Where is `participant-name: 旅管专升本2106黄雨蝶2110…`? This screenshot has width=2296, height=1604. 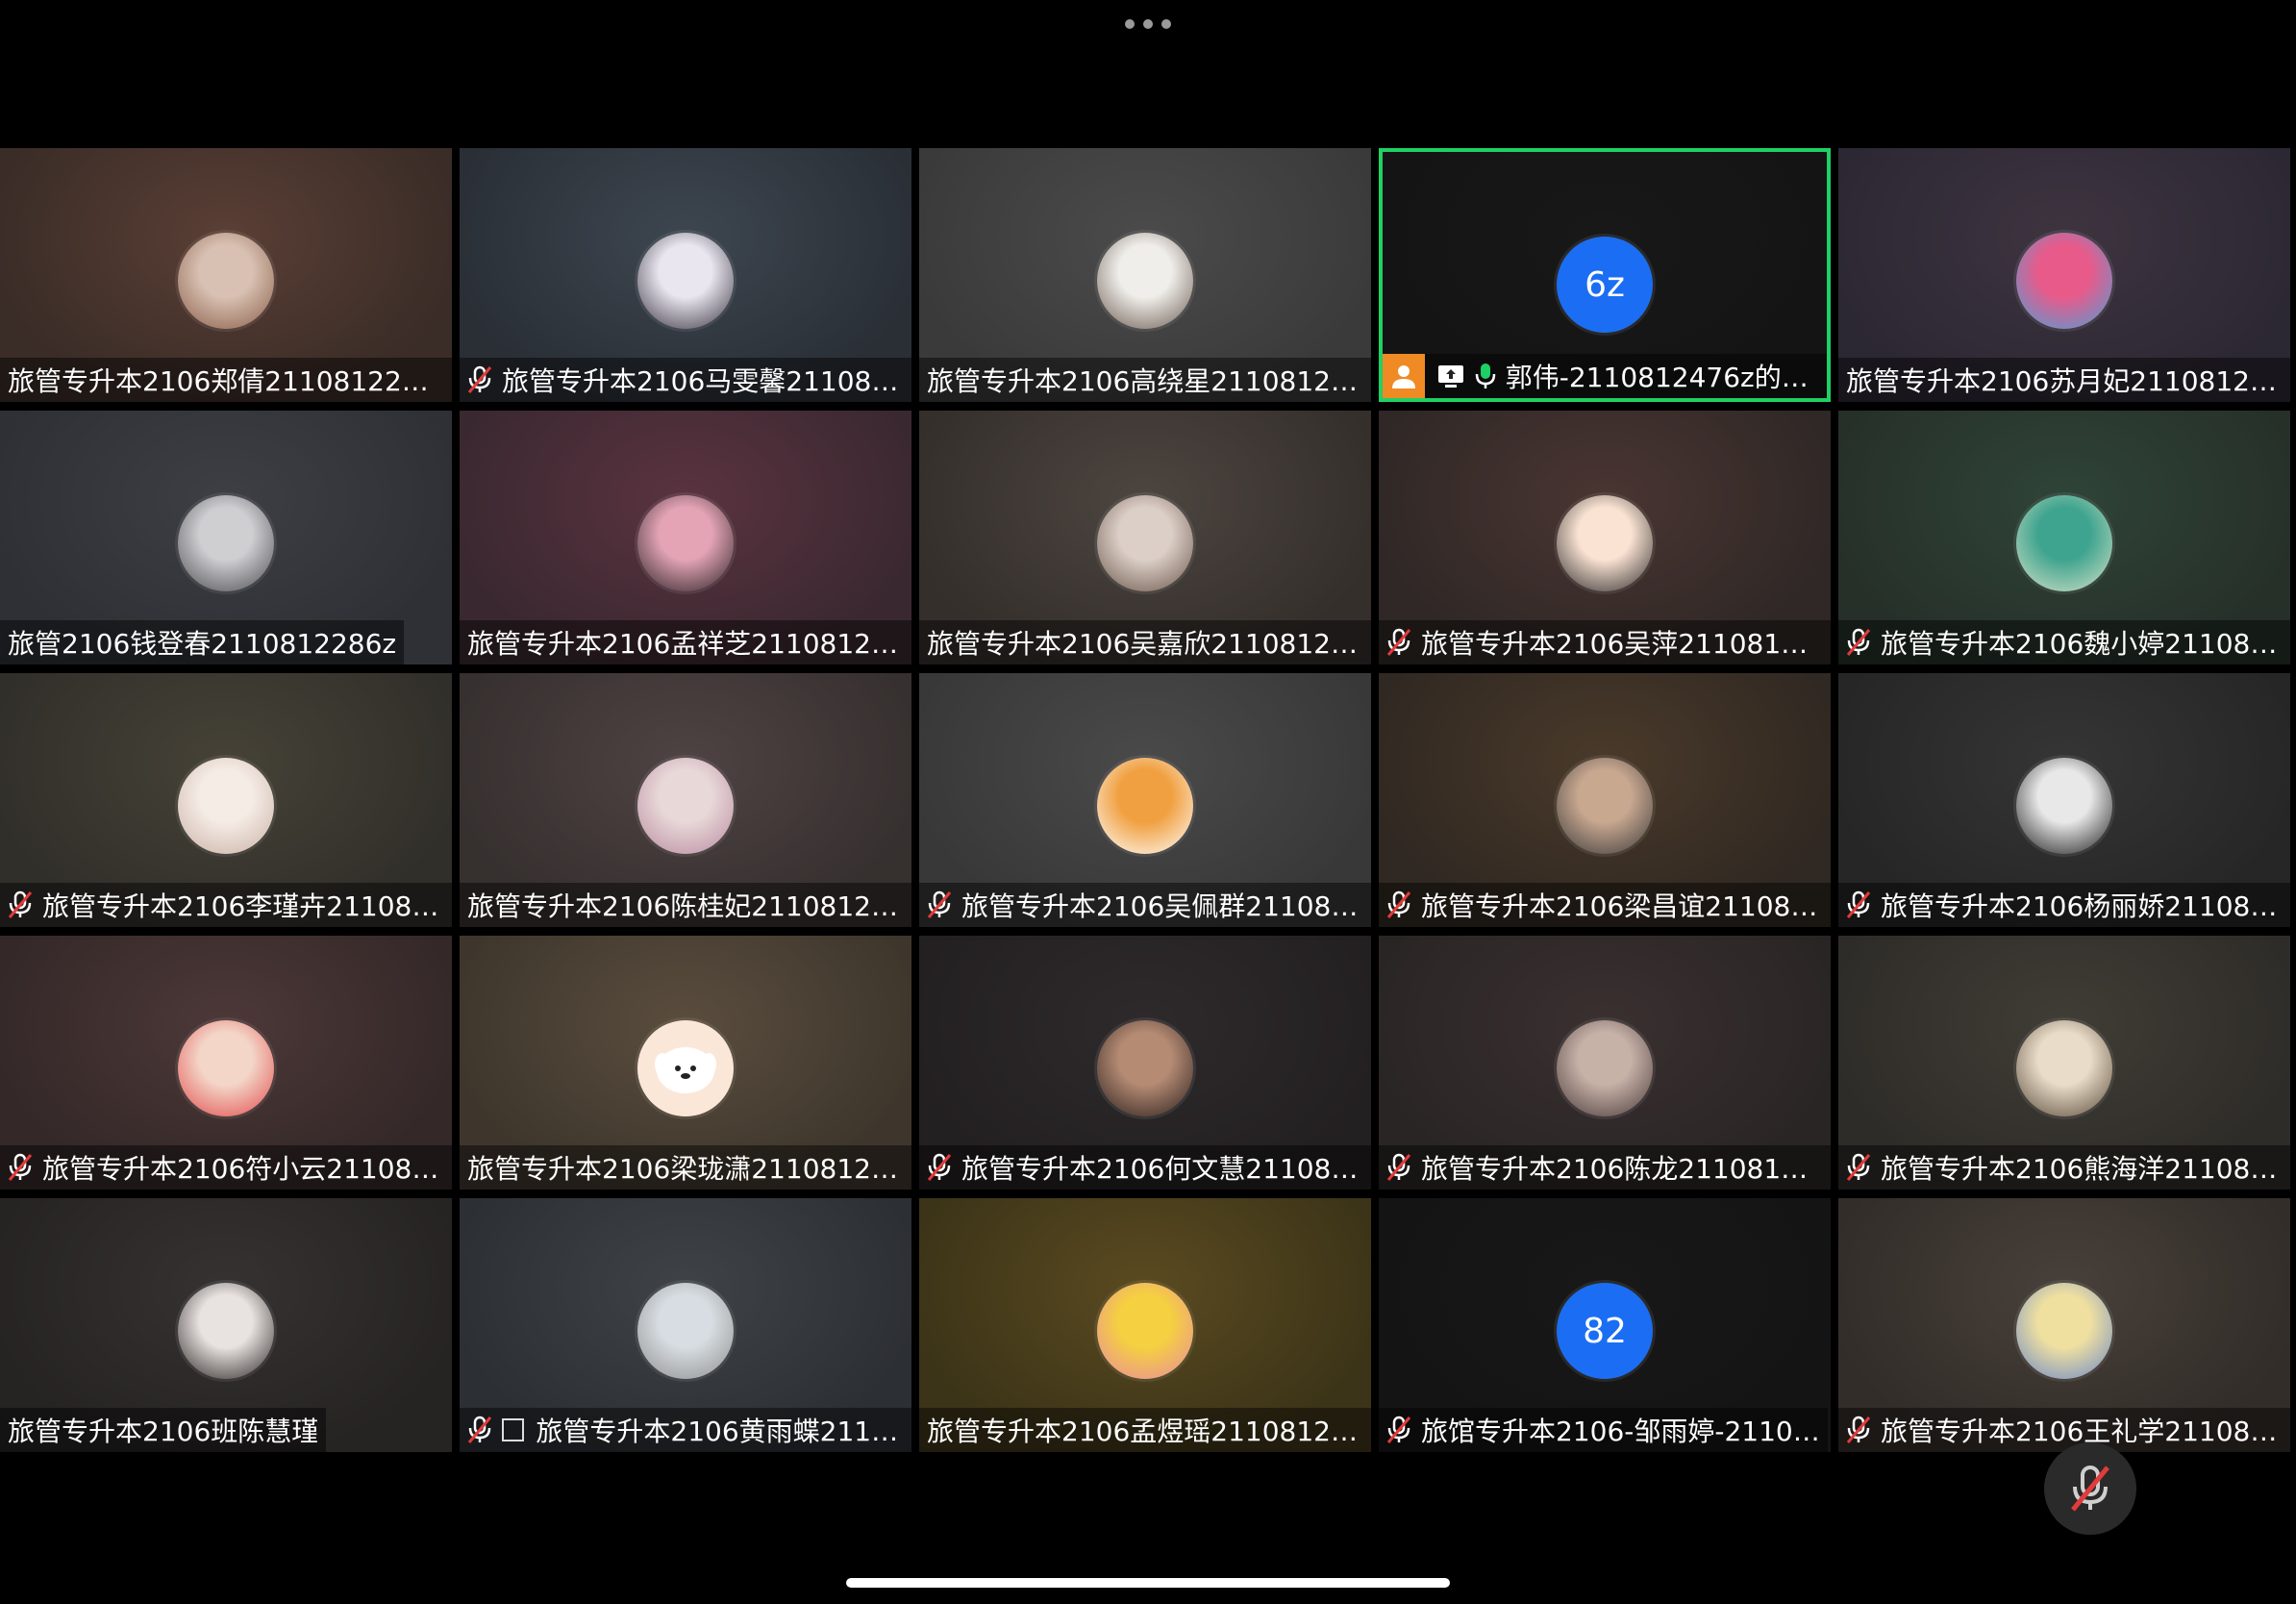 participant-name: 旅管专升本2106黄雨蝶2110… is located at coordinates (720, 1431).